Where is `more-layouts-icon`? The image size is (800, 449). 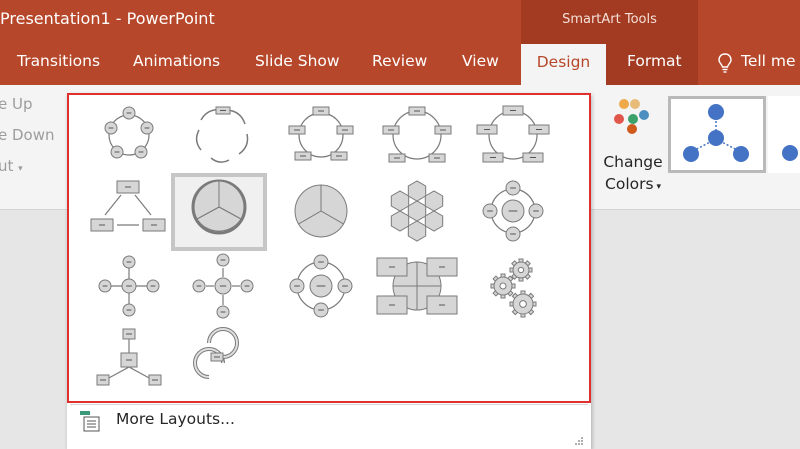
more-layouts-icon is located at coordinates (90, 421).